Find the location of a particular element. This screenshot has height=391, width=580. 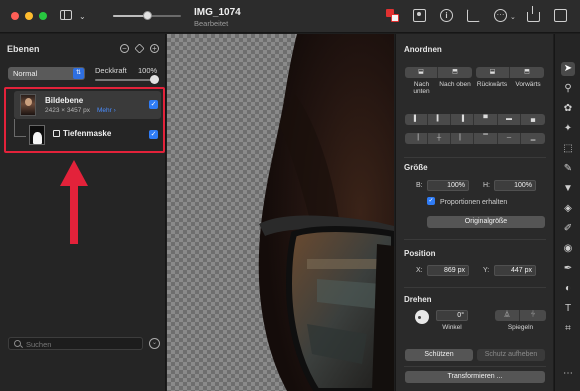

arrow-icon: ➤ is located at coordinates (568, 69).